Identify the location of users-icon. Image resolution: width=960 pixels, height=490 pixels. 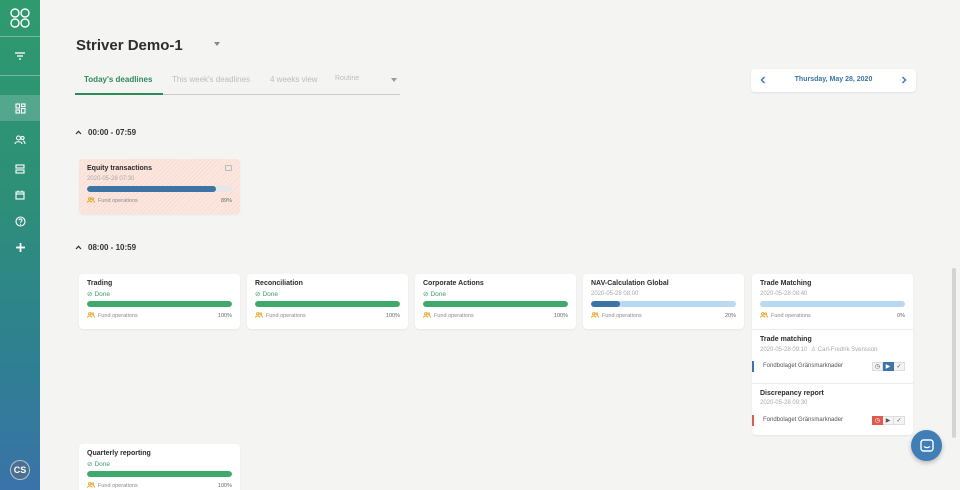
(20, 140).